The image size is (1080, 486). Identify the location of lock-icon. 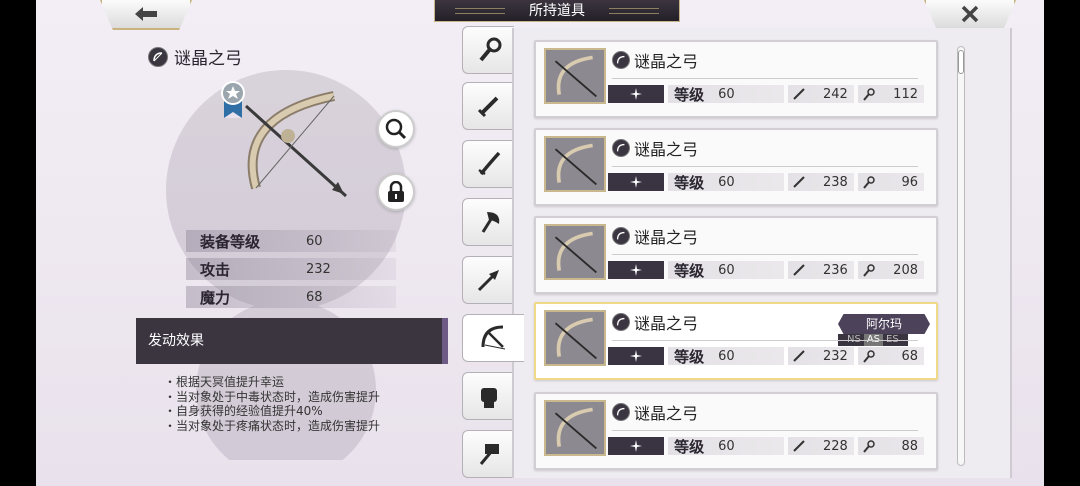
(396, 191).